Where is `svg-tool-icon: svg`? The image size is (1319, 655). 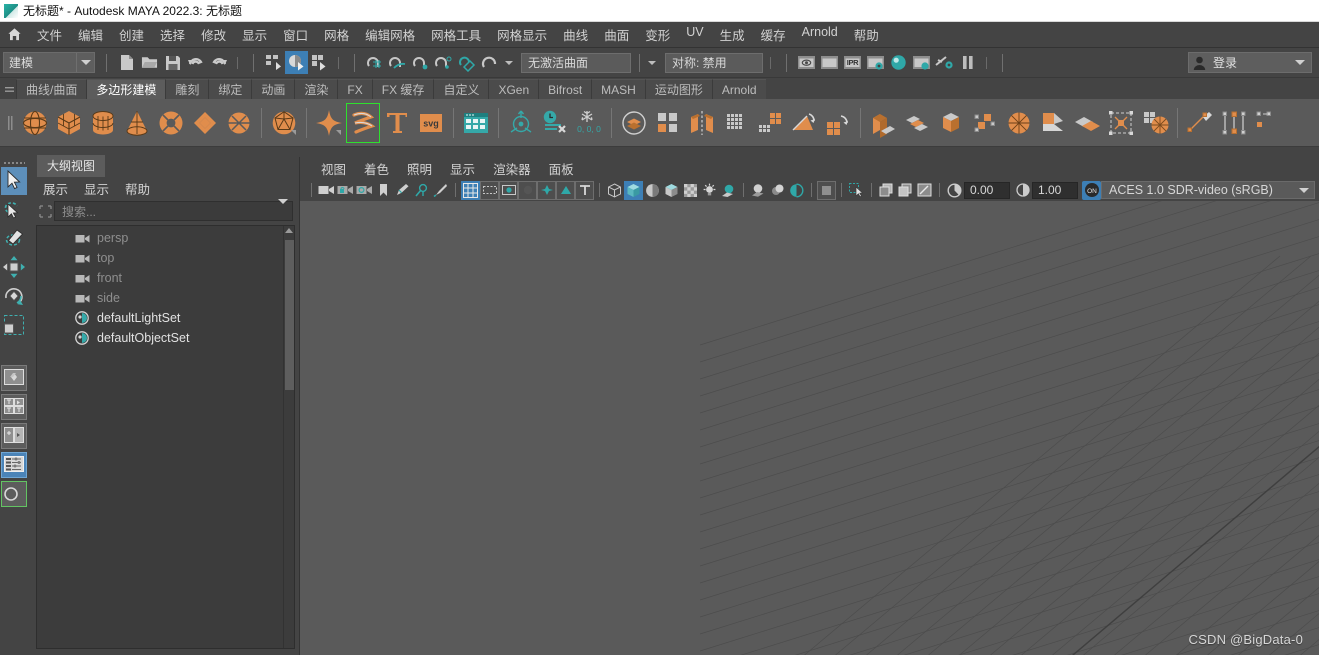
svg-tool-icon: svg is located at coordinates (431, 123).